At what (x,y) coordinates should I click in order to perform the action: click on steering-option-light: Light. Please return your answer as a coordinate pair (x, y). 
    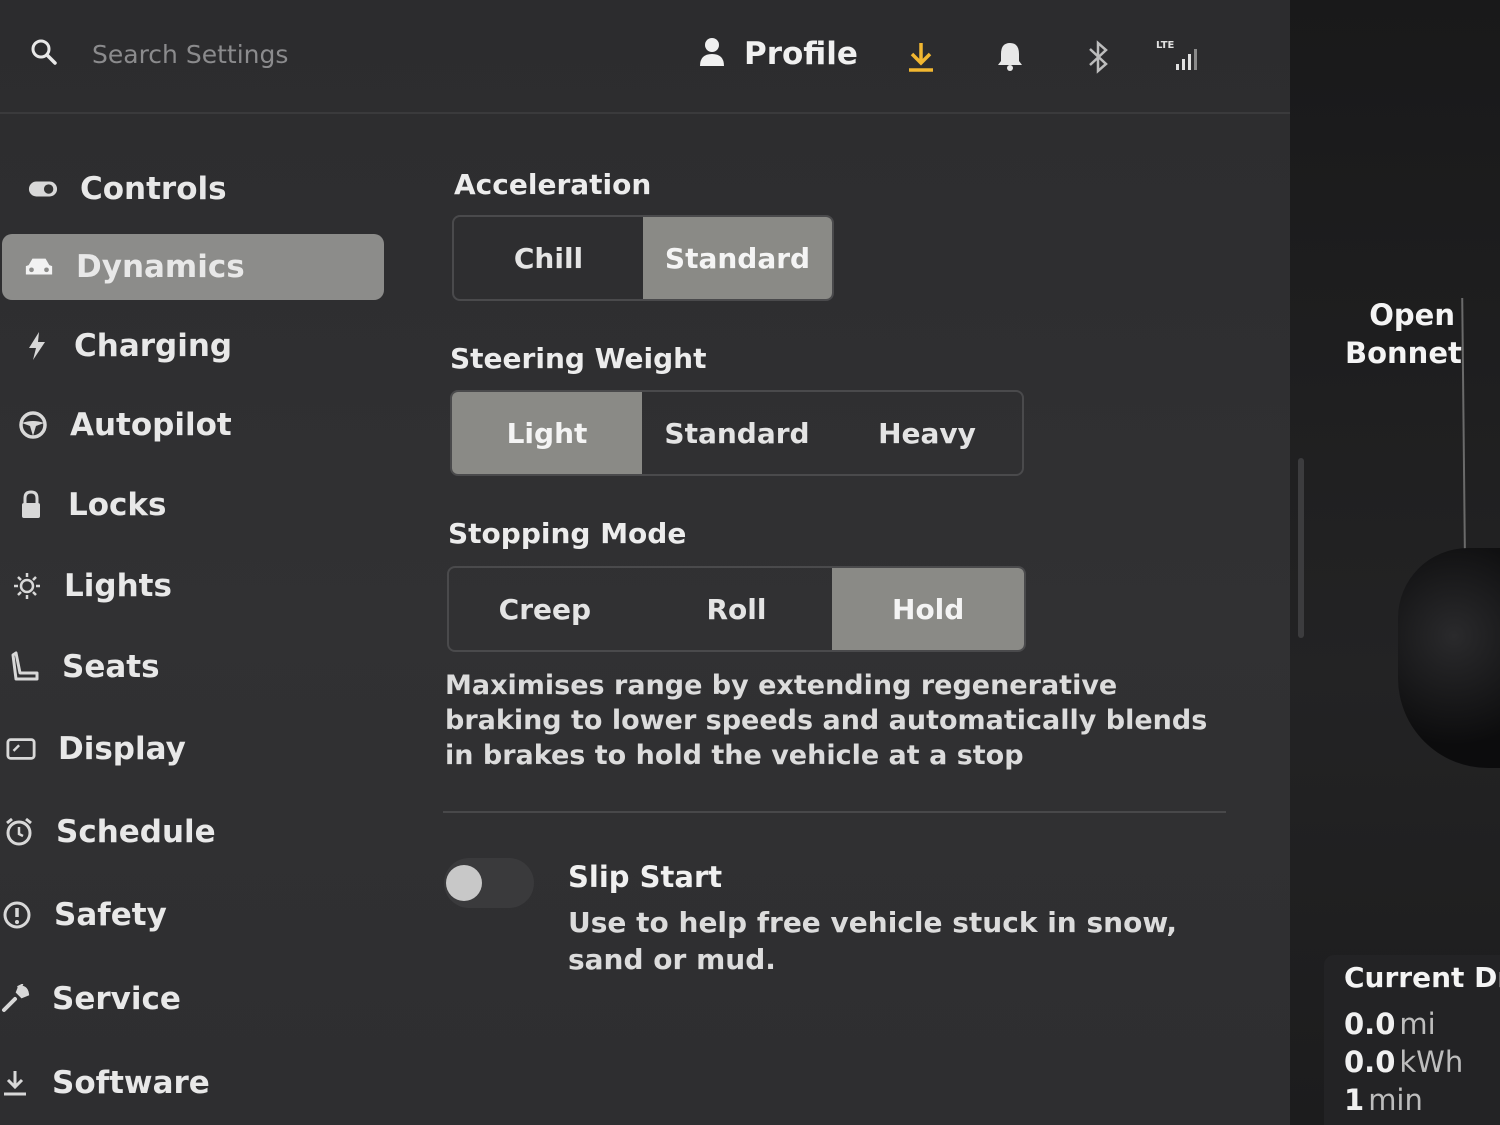
    Looking at the image, I should click on (547, 433).